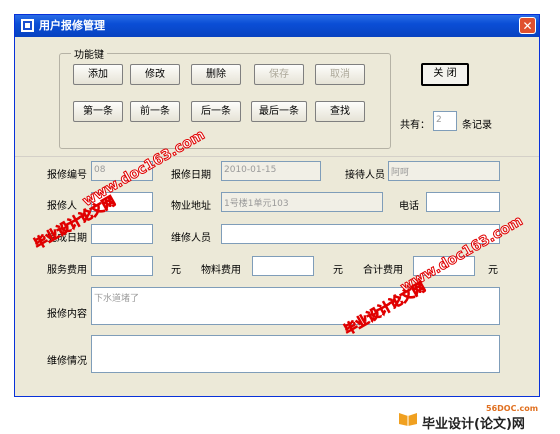 This screenshot has width=560, height=434. Describe the element at coordinates (409, 206) in the screenshot. I see `phone-label: 电话` at that location.